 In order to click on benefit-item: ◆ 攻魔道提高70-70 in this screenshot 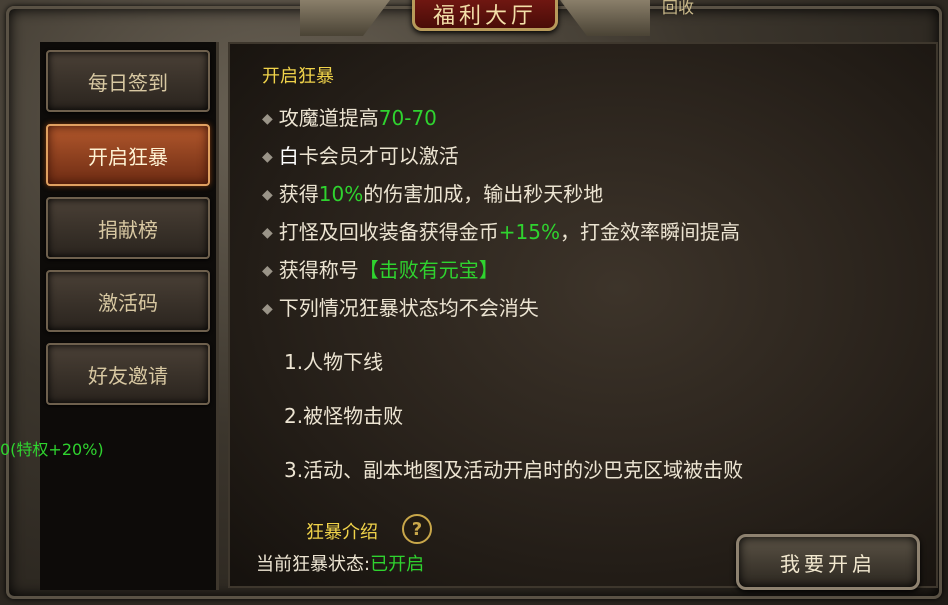, I will do `click(349, 116)`.